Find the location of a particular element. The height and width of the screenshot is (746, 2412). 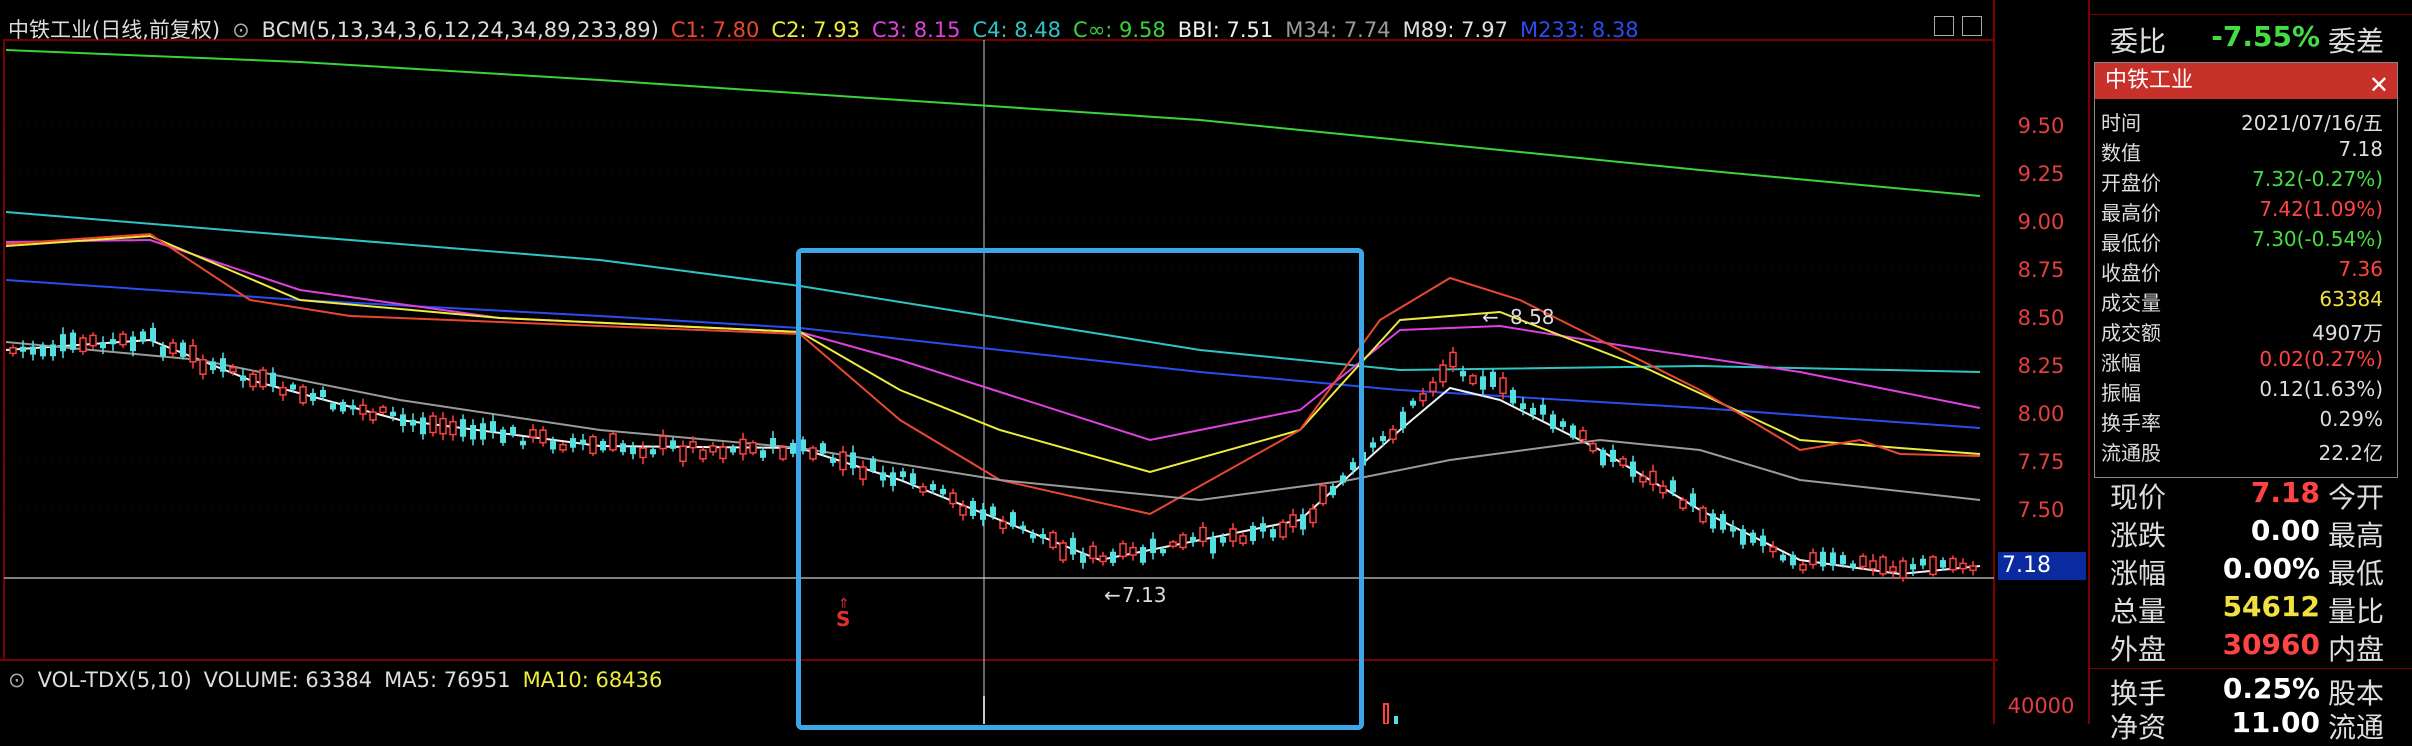

tooltip-titlebar: 中铁工业 ✕ is located at coordinates (2246, 81).